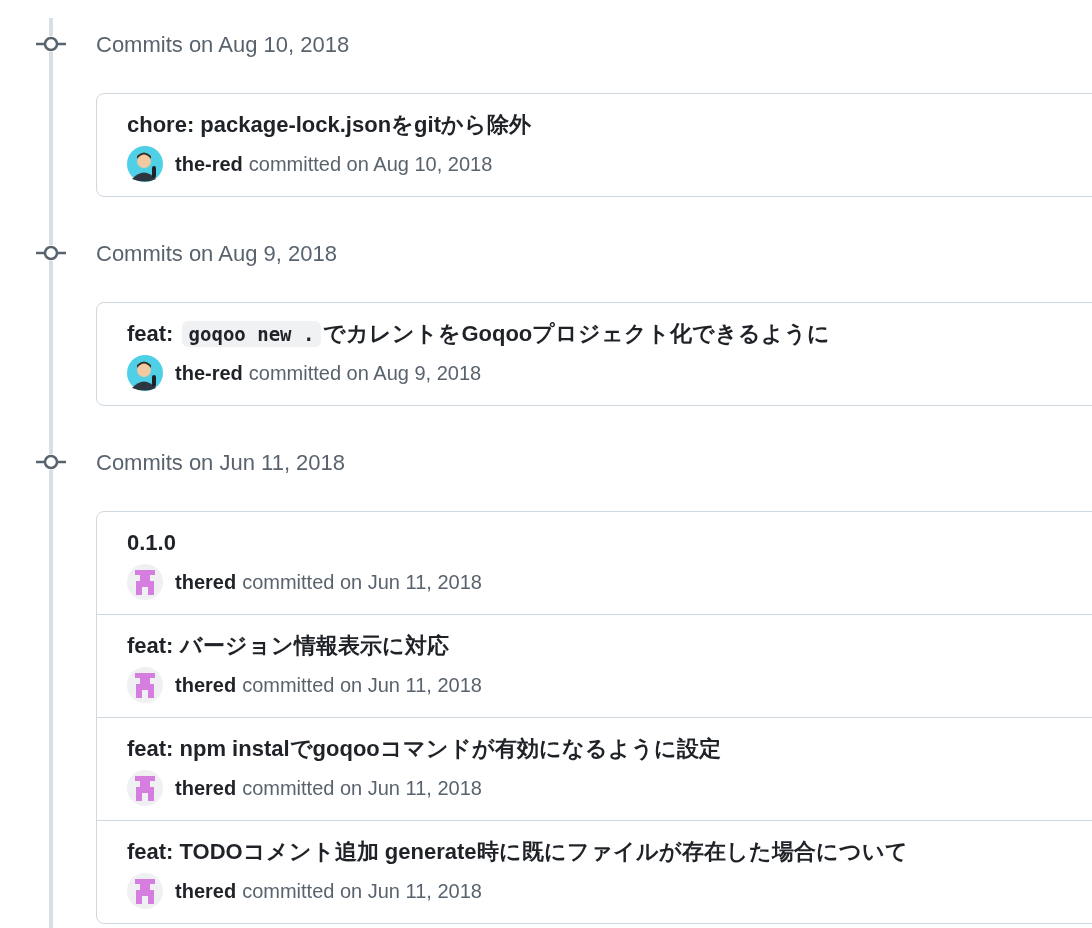 The height and width of the screenshot is (928, 1092). Describe the element at coordinates (370, 164) in the screenshot. I see `commit-date: committed on Aug 10, 2018` at that location.